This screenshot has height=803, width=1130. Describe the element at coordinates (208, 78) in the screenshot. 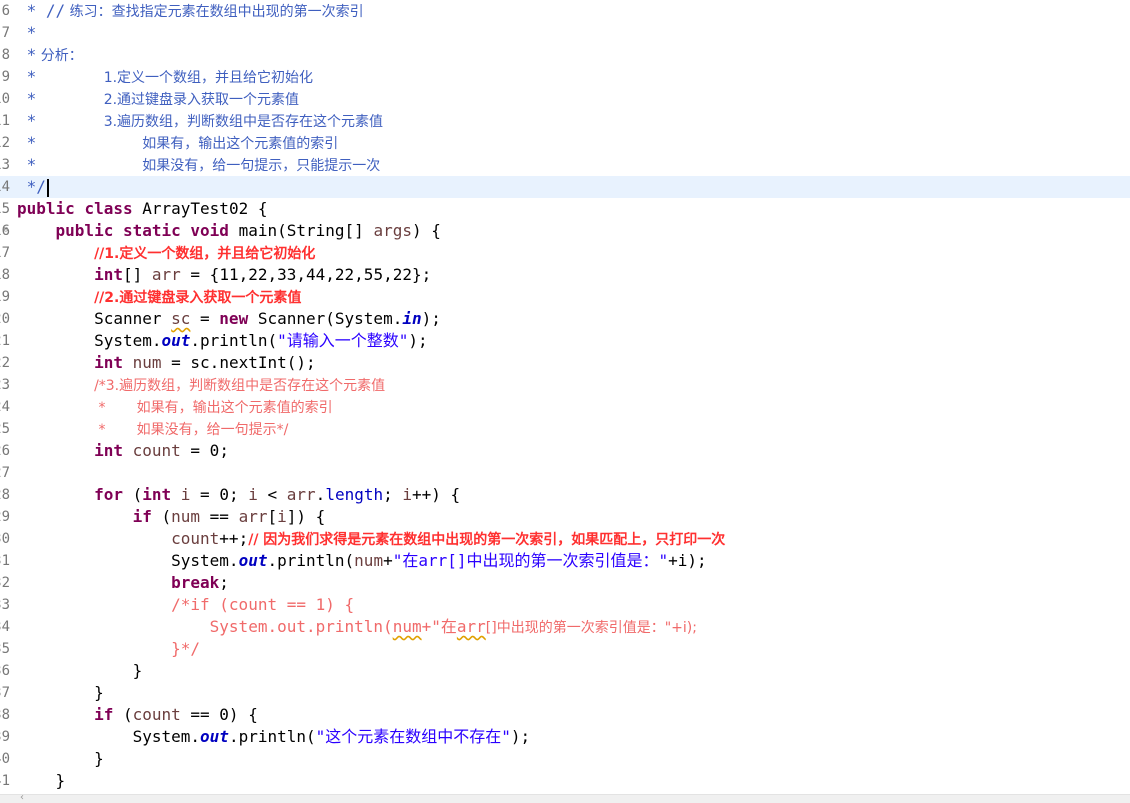

I see `comment-text: 1.定义一个数组，并且给它初始化` at that location.